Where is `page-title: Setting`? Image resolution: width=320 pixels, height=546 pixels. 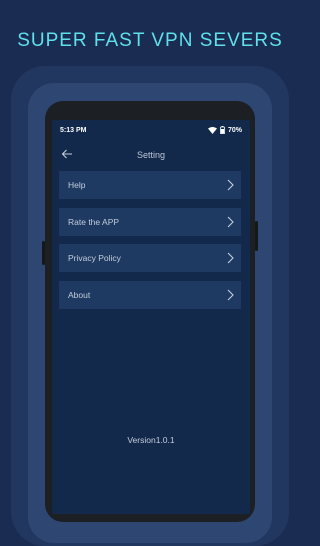 page-title: Setting is located at coordinates (151, 155).